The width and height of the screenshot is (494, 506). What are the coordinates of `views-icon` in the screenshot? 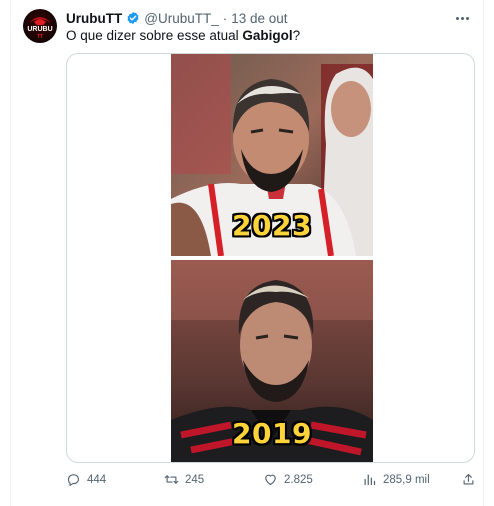 It's located at (370, 480).